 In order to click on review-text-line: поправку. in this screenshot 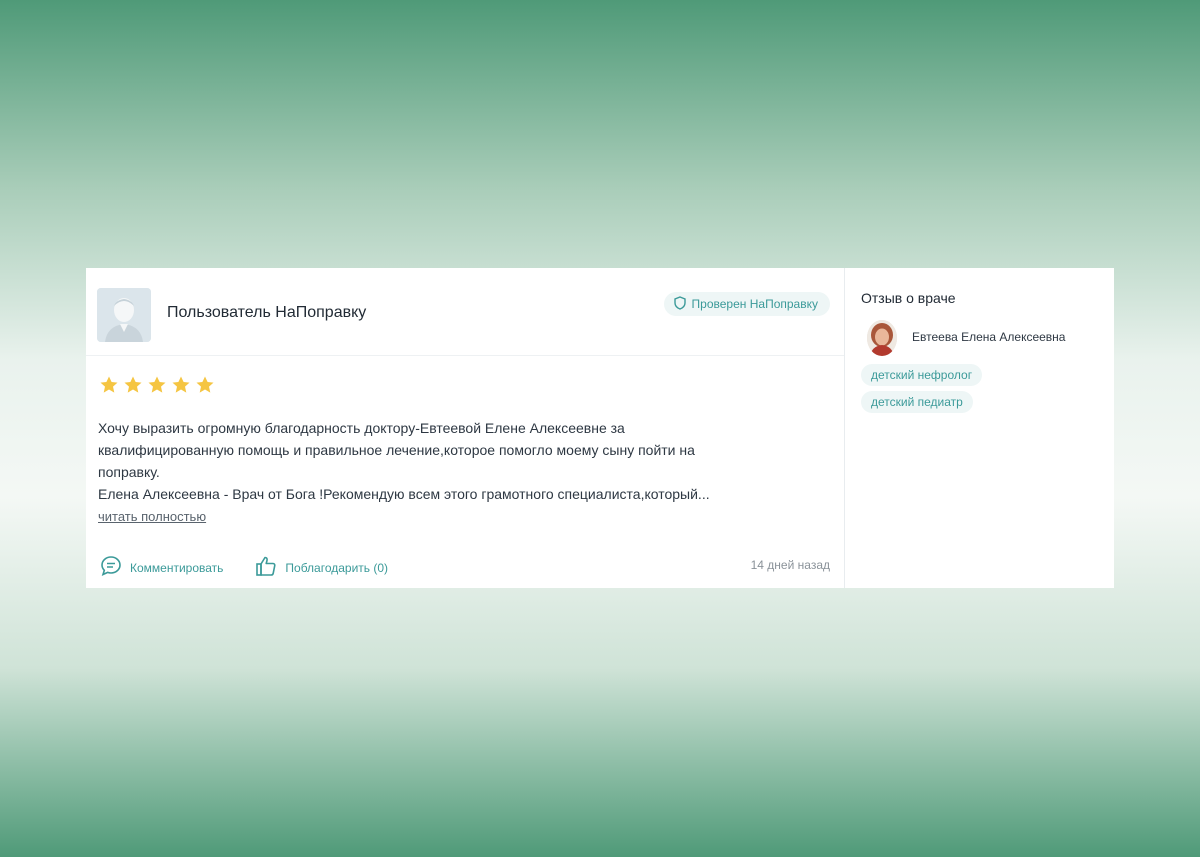, I will do `click(129, 472)`.